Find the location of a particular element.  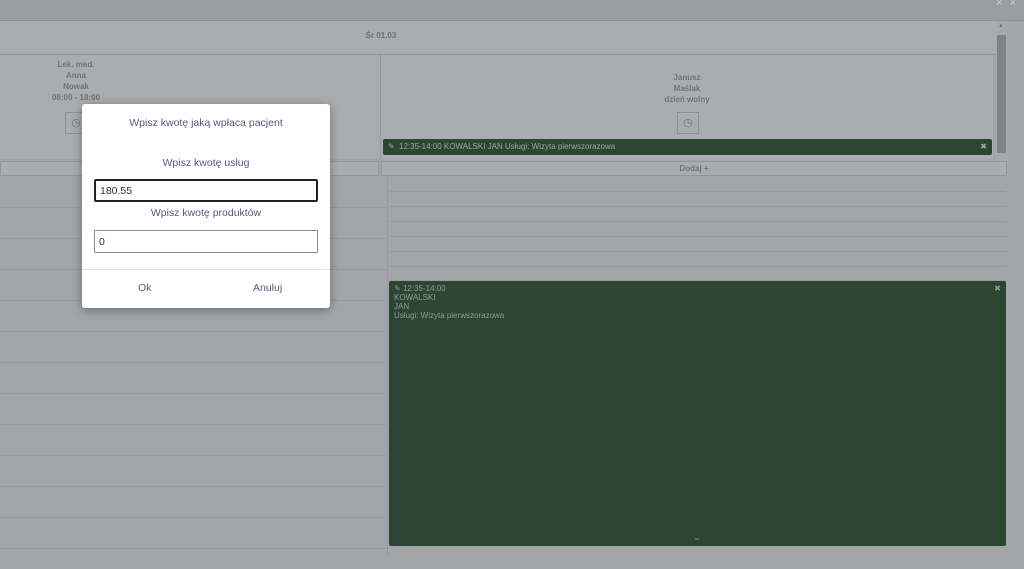

cancel-button: Anuluj is located at coordinates (267, 288).